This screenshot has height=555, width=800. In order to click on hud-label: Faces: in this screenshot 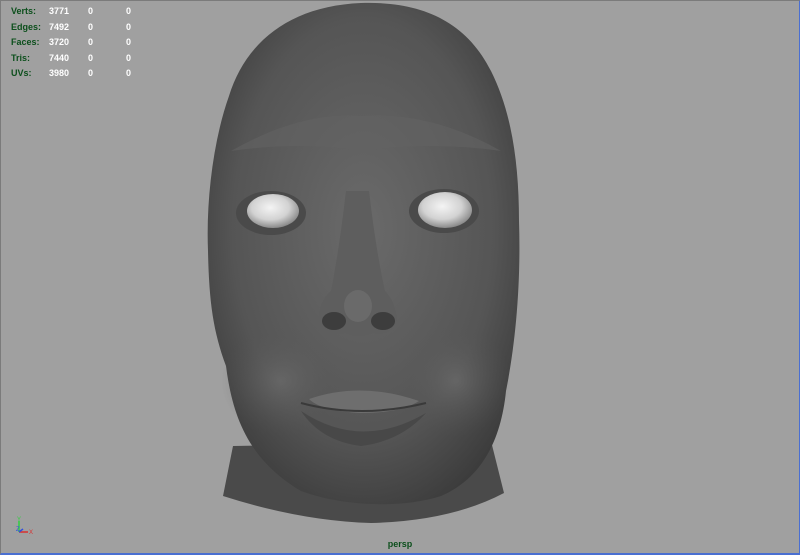, I will do `click(25, 42)`.